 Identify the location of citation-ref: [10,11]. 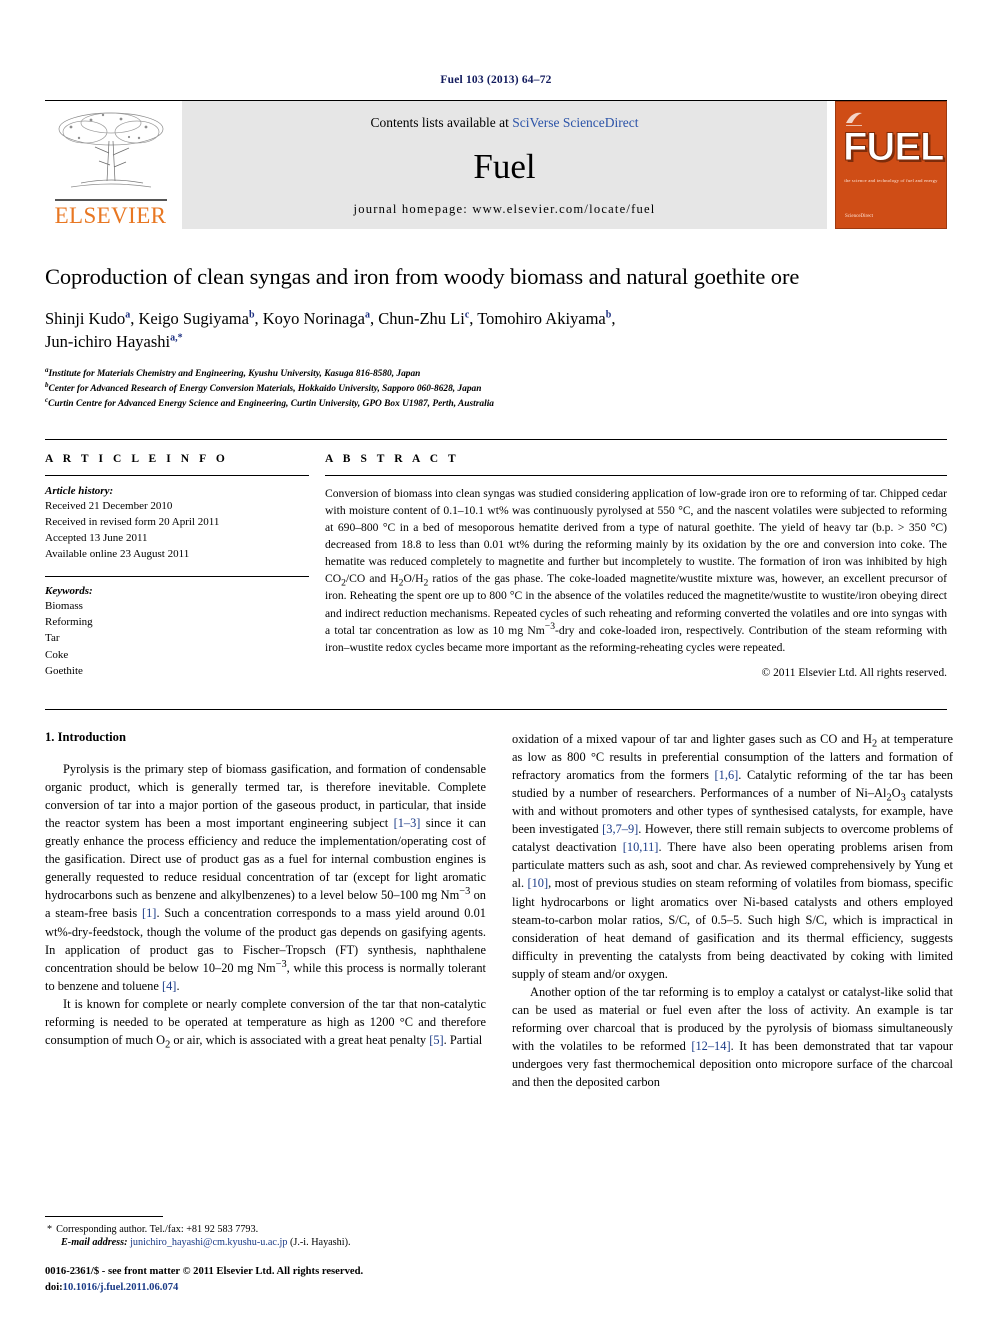
(641, 847).